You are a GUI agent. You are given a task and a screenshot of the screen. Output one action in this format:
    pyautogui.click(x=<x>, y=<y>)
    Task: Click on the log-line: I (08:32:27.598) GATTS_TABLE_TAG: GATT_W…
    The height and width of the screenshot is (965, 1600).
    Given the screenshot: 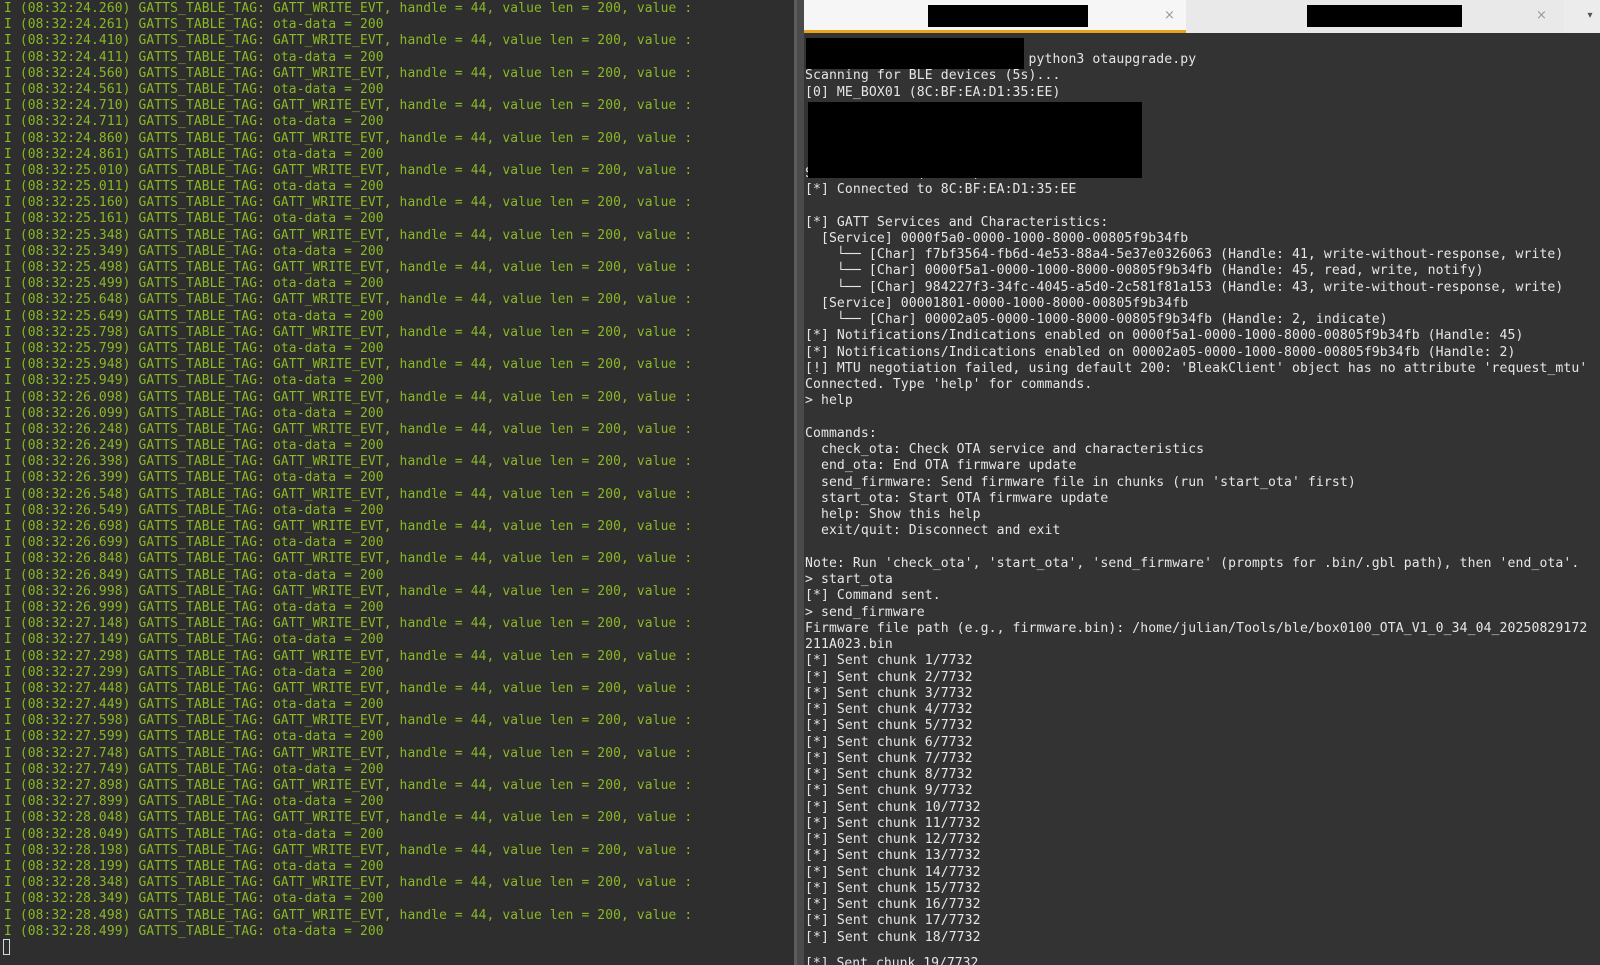 What is the action you would take?
    pyautogui.click(x=348, y=721)
    